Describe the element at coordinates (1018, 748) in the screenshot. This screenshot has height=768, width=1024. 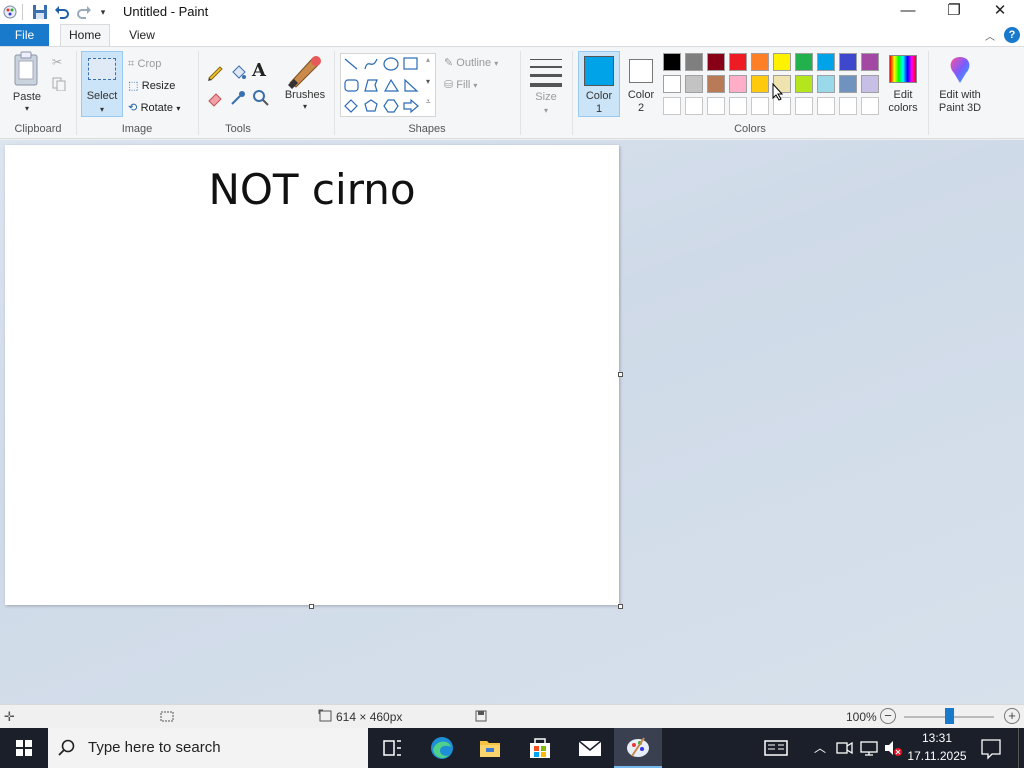
I see `show-desktop-button` at that location.